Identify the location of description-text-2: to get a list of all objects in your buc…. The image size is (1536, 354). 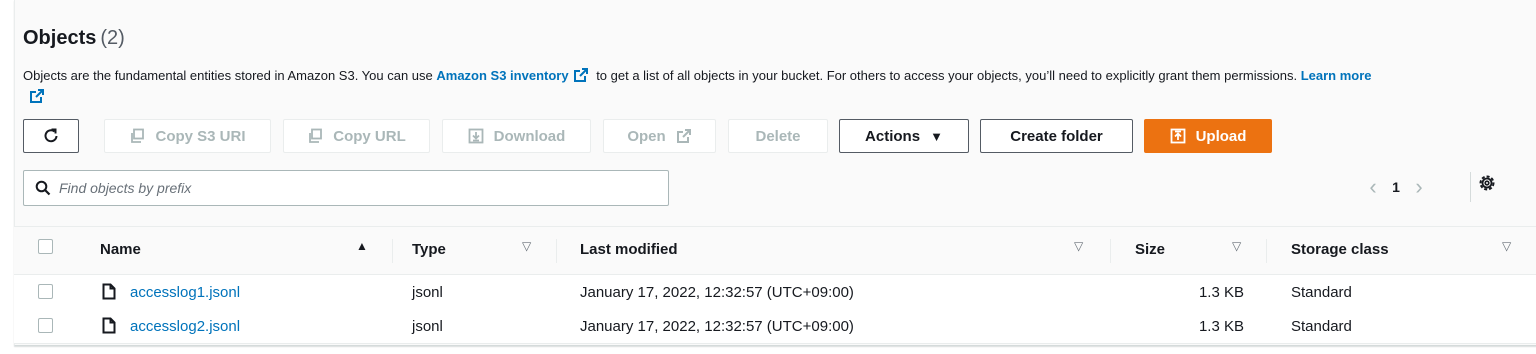
(946, 75).